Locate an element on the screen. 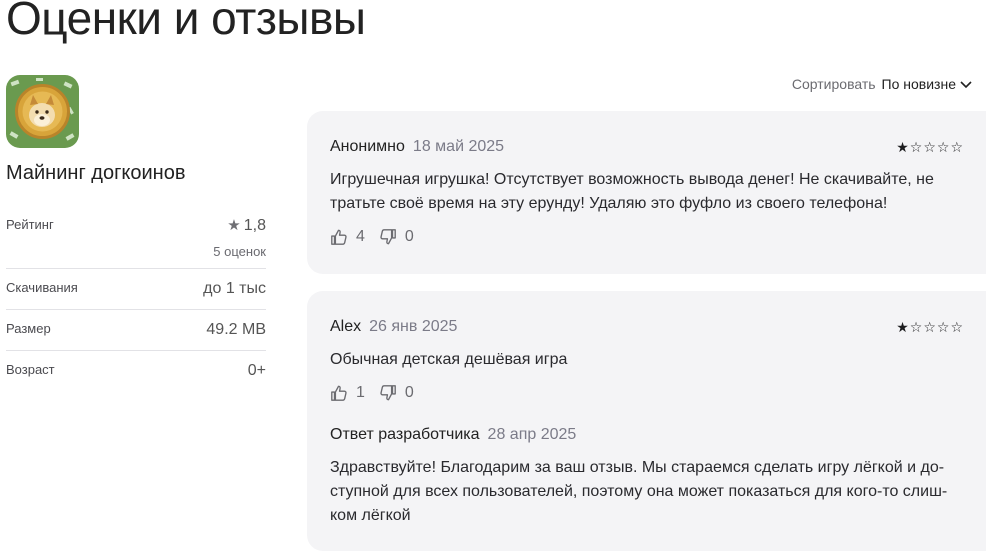 This screenshot has width=986, height=551. doge-coin-icon is located at coordinates (42, 111).